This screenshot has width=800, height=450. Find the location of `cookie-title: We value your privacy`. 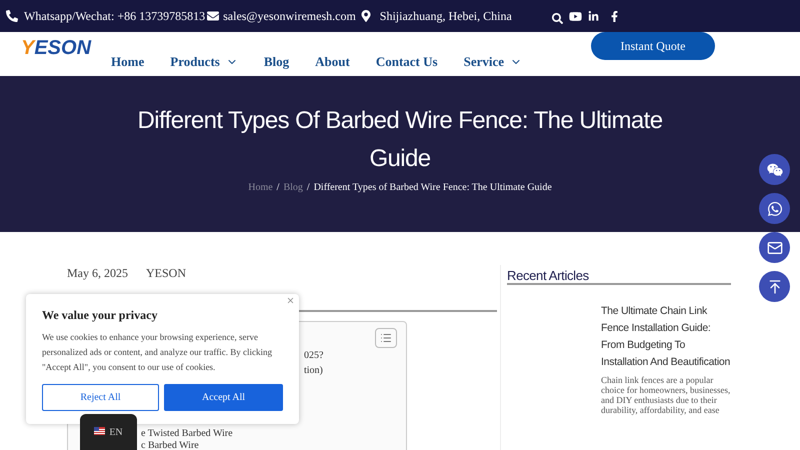

cookie-title: We value your privacy is located at coordinates (100, 315).